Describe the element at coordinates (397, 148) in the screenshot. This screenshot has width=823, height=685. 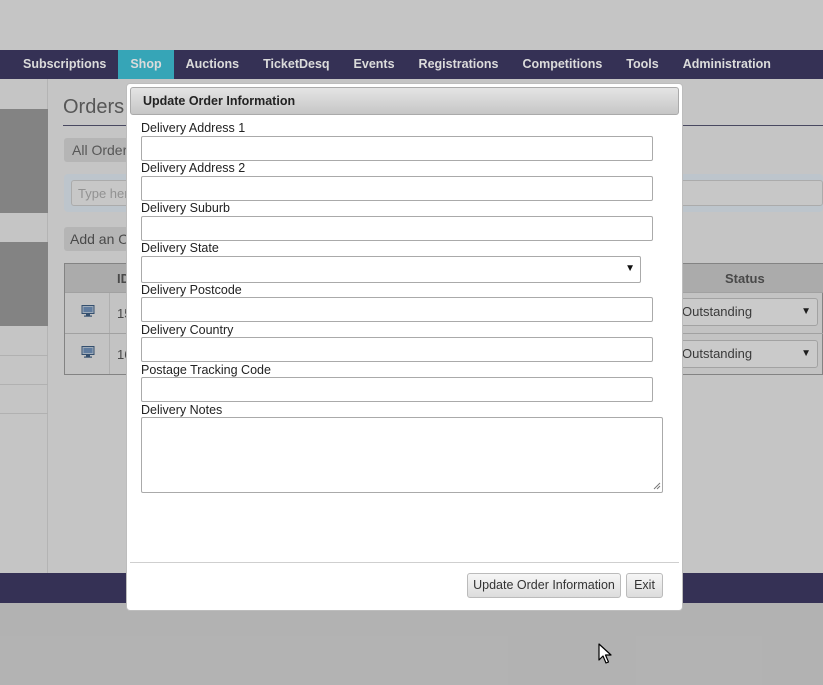
I see `delivery-address-1-input` at that location.